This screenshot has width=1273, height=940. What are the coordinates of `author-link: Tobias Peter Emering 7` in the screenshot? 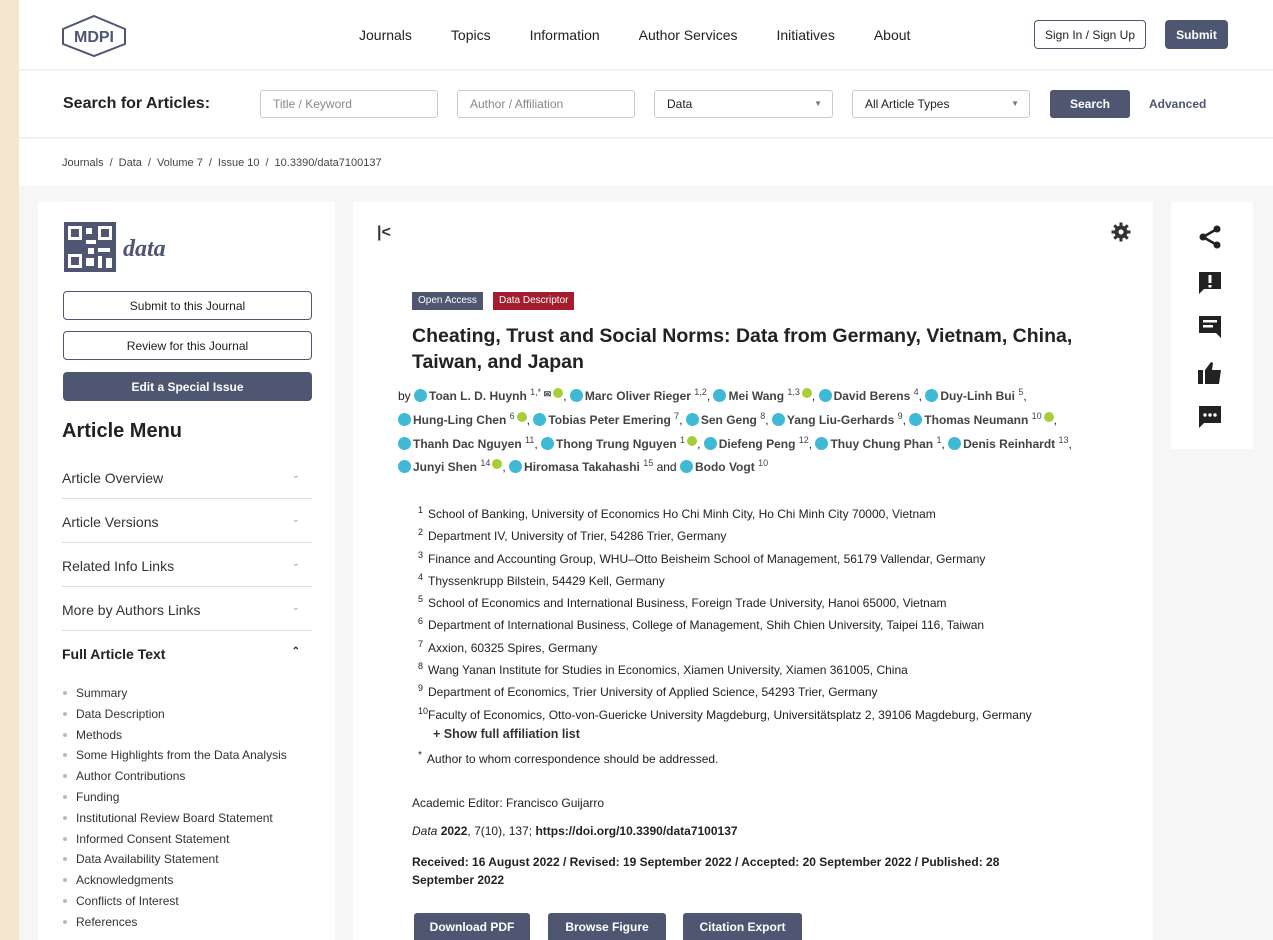 It's located at (606, 419).